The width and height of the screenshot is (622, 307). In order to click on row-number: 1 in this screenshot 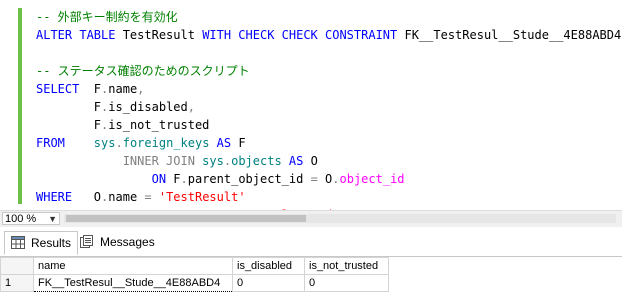, I will do `click(17, 283)`.